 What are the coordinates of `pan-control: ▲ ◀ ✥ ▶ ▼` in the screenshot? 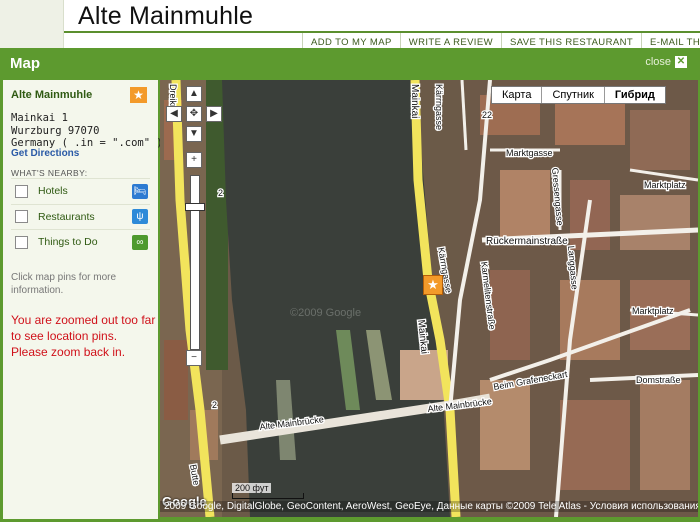 It's located at (196, 116).